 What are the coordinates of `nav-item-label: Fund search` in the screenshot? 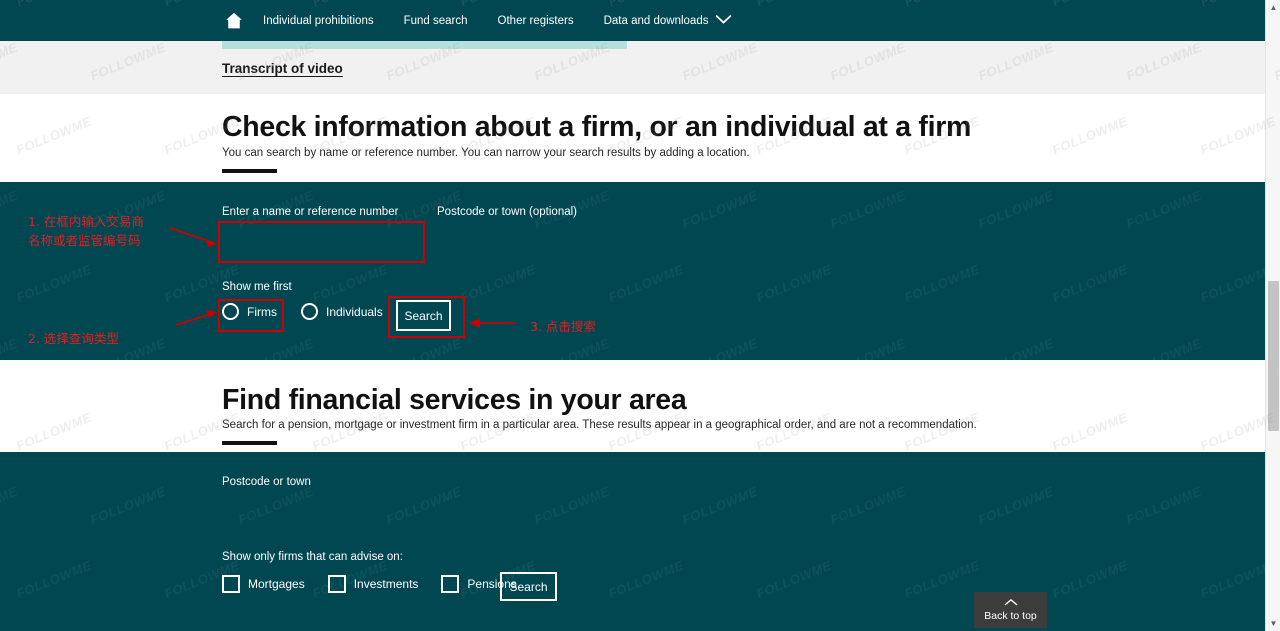 It's located at (435, 20).